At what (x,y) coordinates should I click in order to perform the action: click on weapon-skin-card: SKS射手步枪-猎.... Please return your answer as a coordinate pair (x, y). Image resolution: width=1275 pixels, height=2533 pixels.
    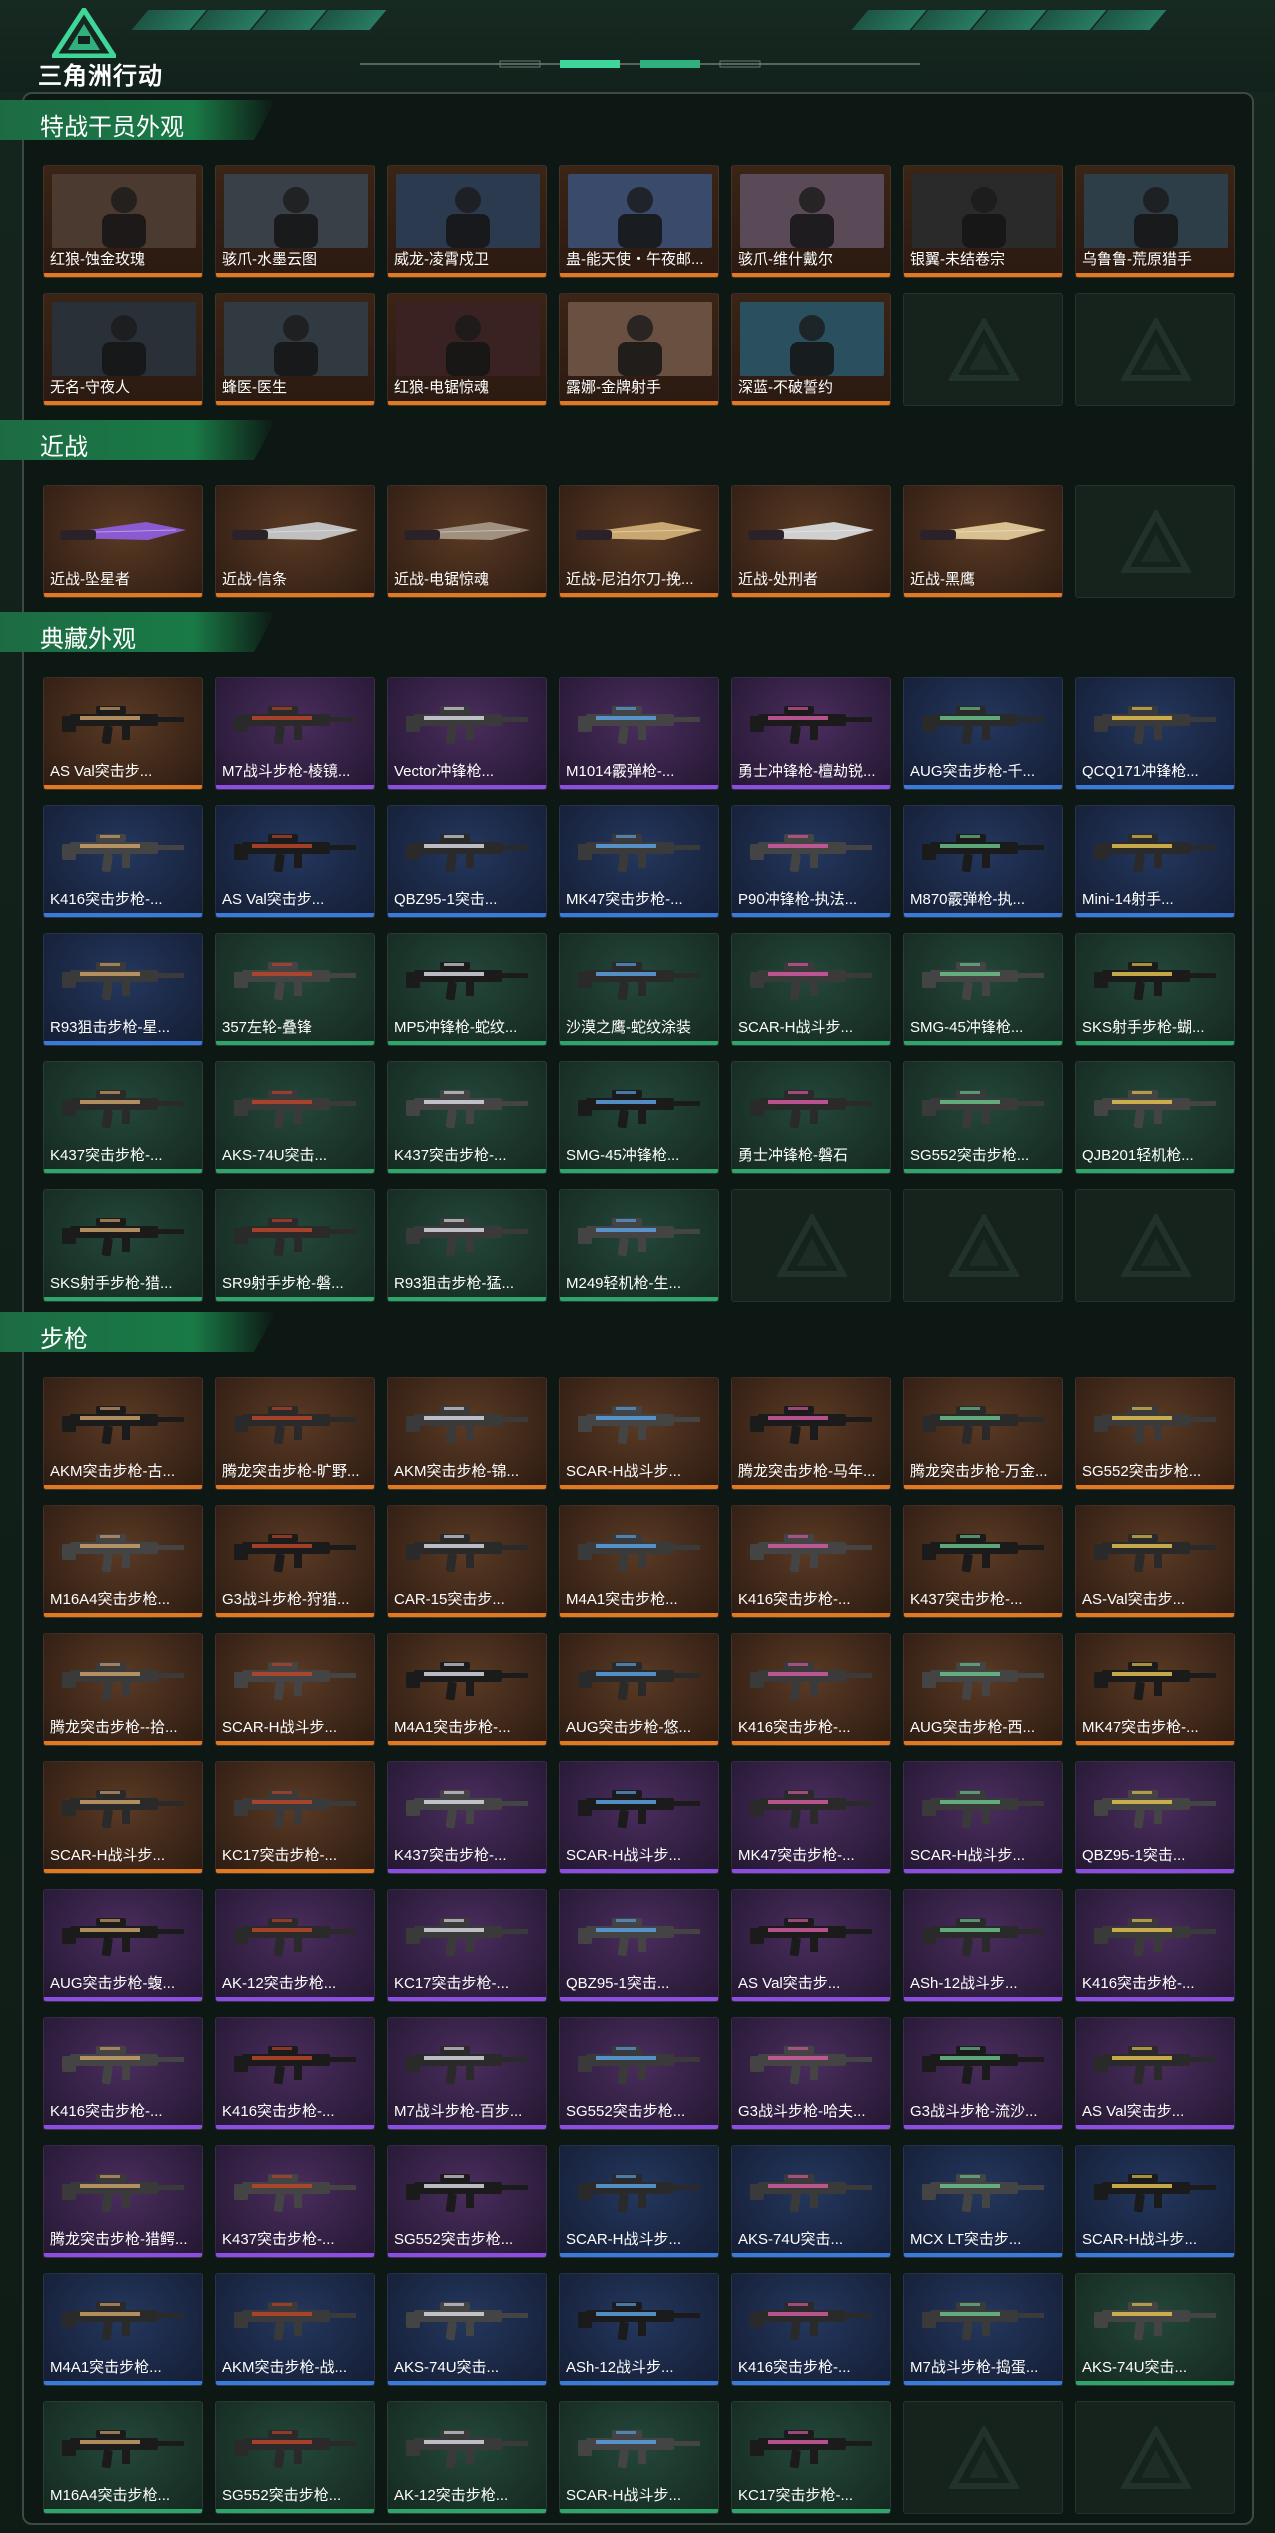
    Looking at the image, I should click on (123, 1245).